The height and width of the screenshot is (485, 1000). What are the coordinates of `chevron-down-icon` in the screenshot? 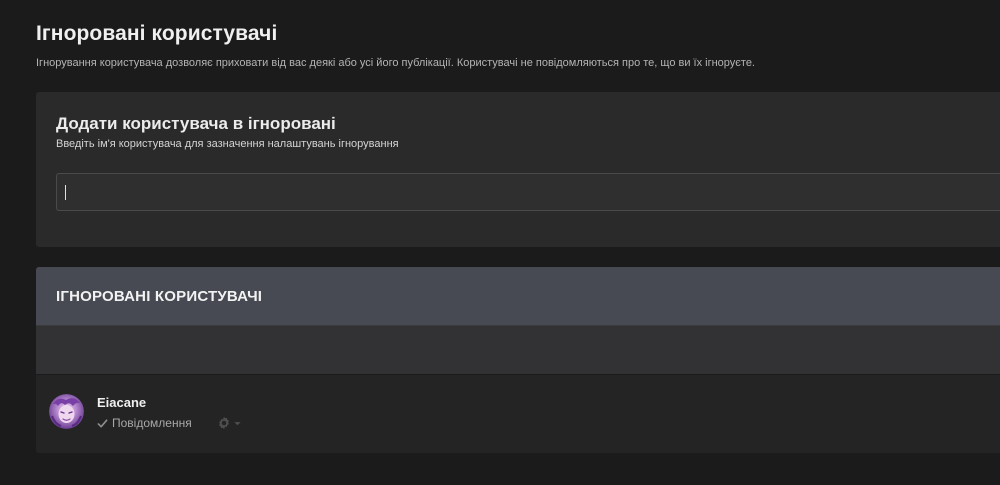 It's located at (237, 423).